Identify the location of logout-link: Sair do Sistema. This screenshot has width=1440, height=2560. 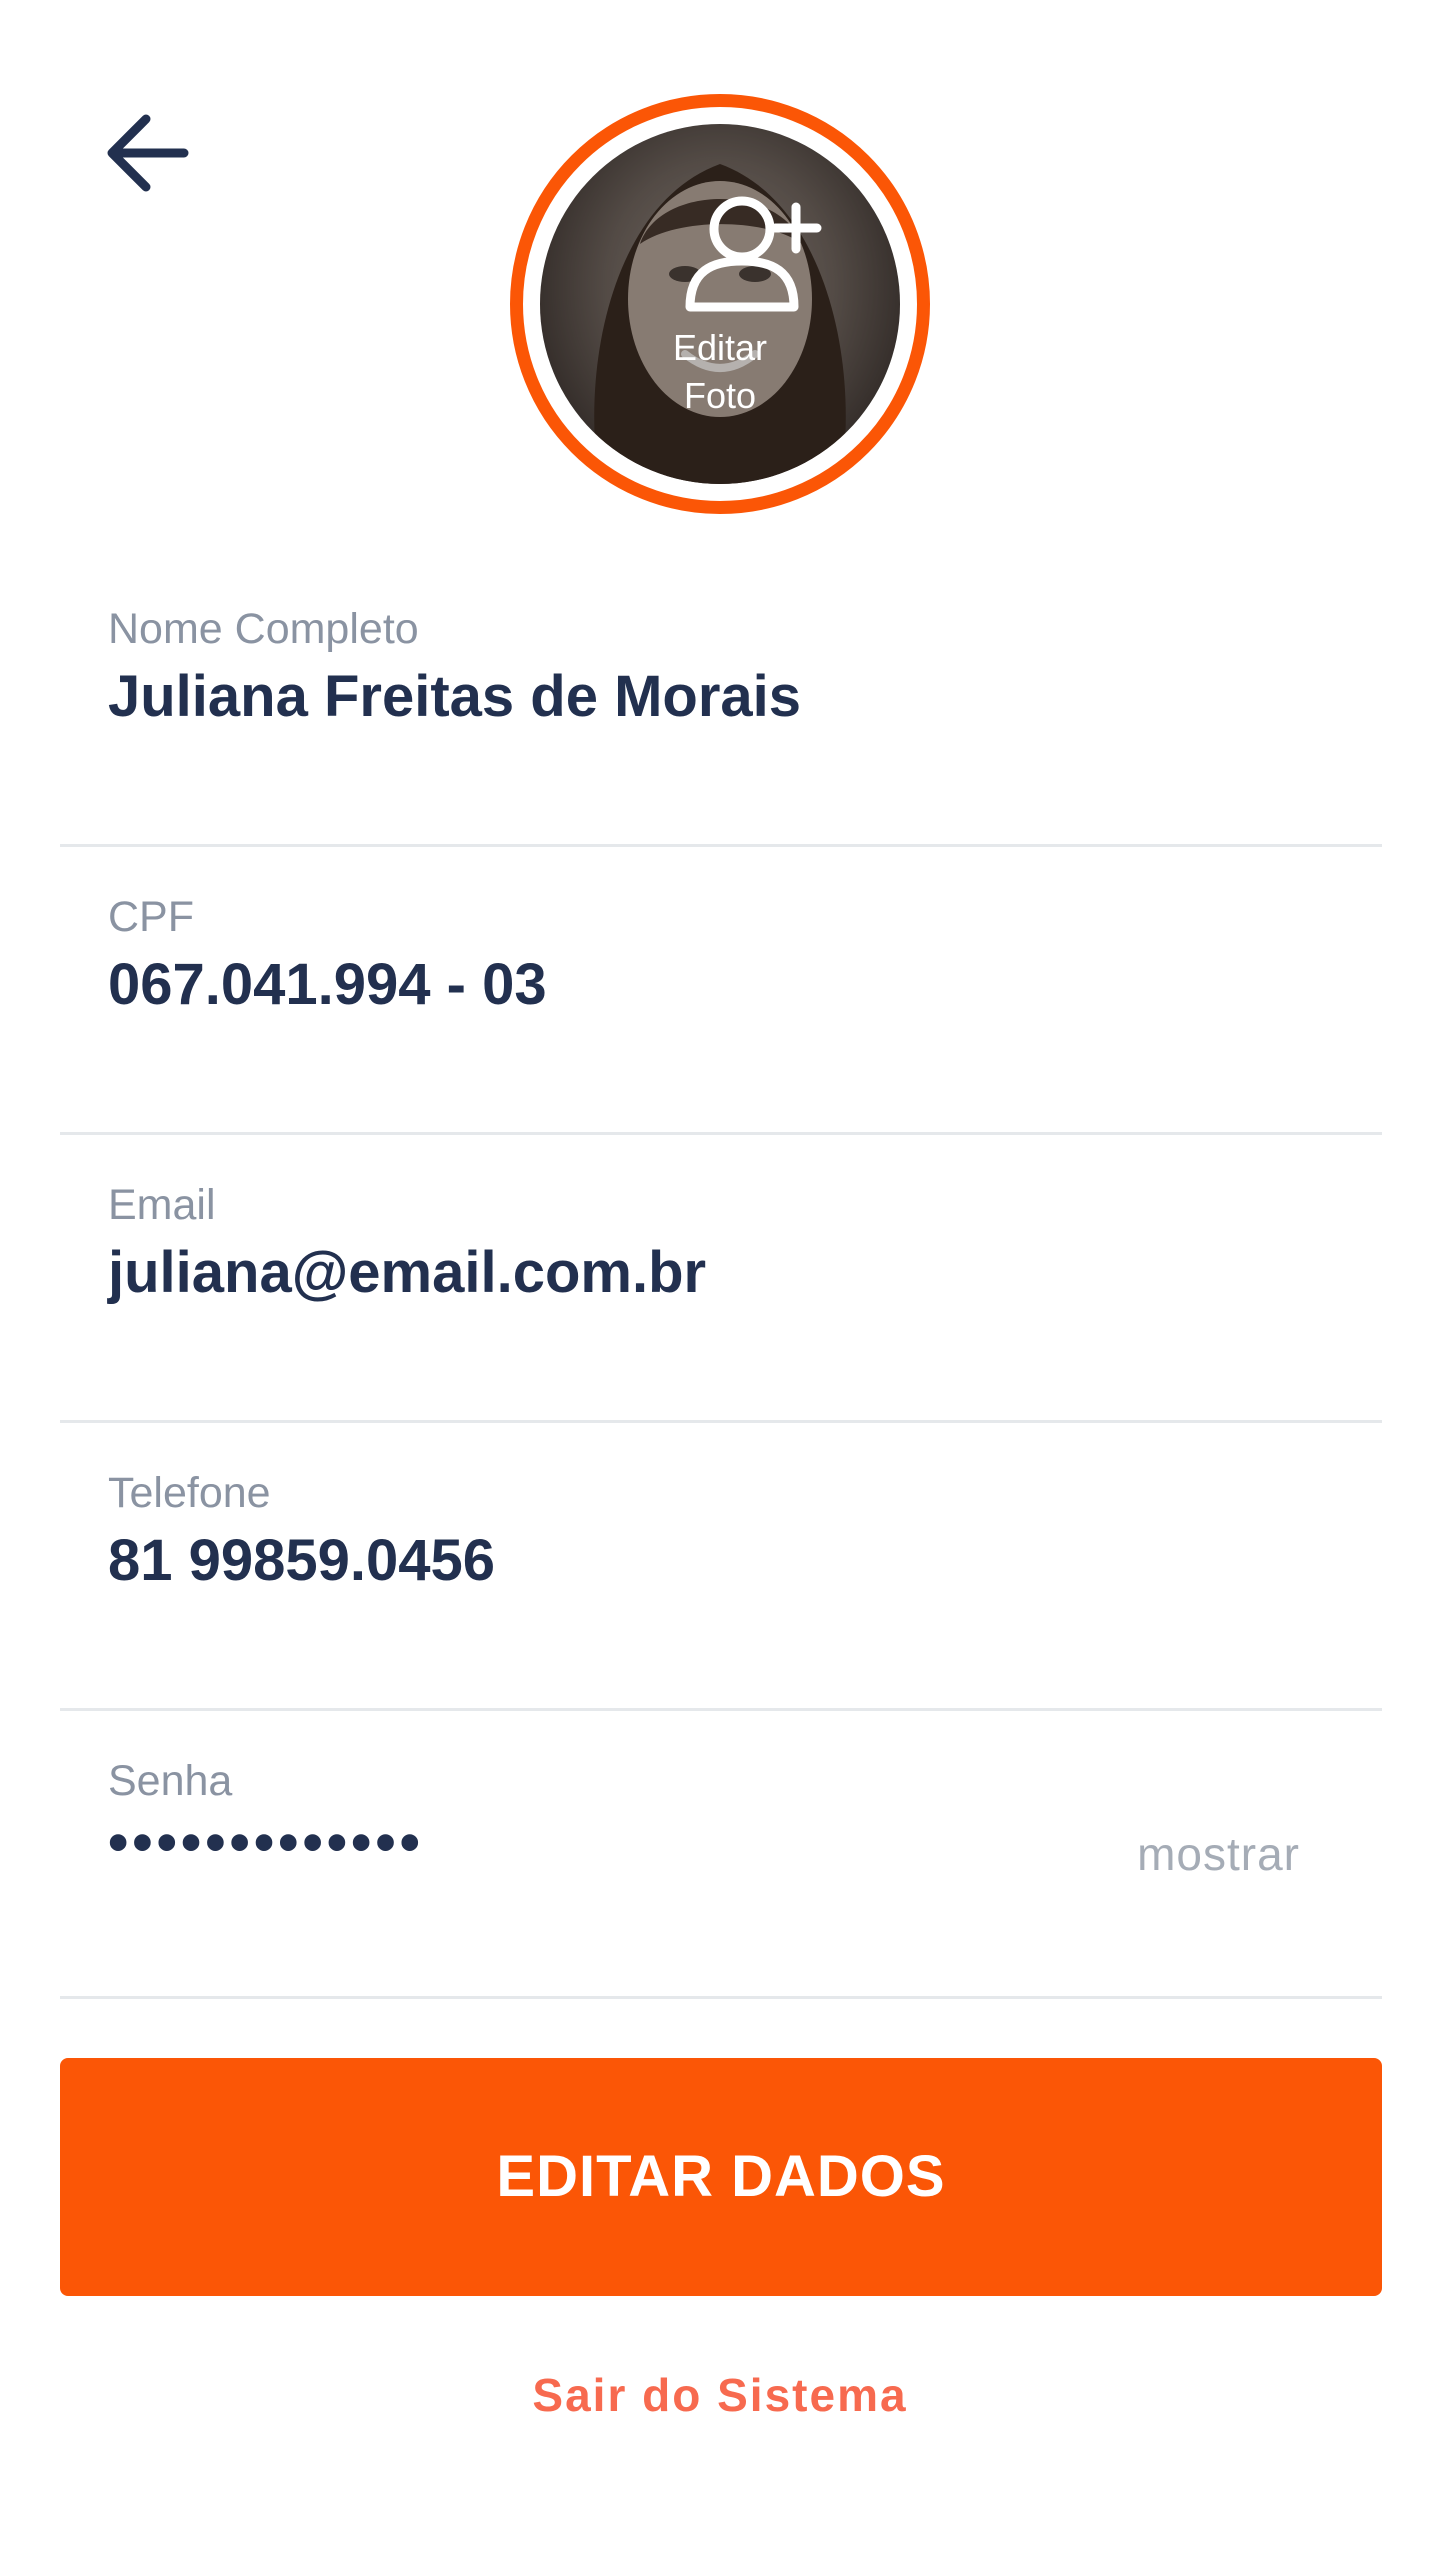
(720, 2395).